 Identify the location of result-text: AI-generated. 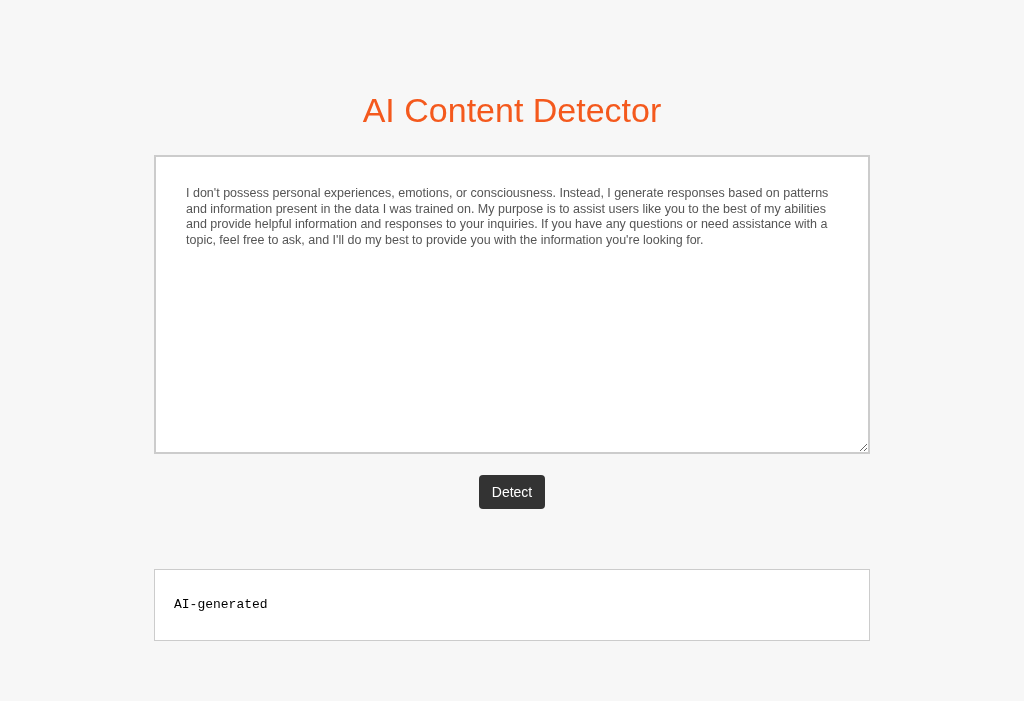
(221, 604).